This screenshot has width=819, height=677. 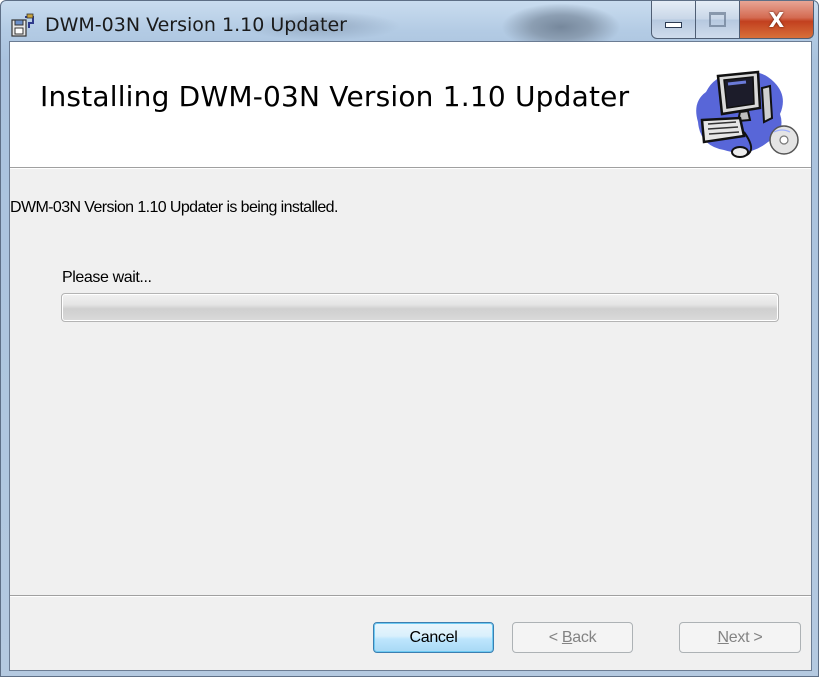 I want to click on back-prefix: <, so click(x=555, y=637).